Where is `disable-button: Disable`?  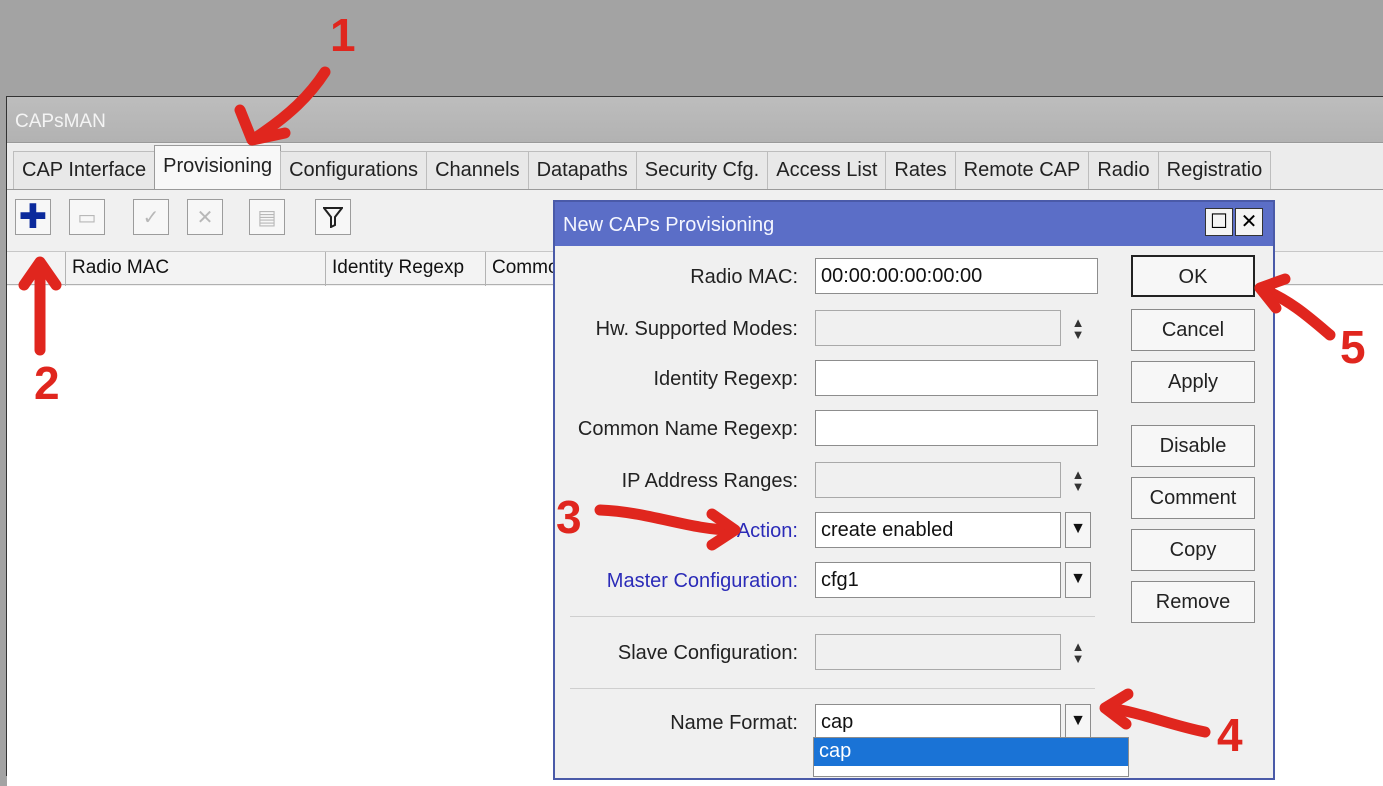 disable-button: Disable is located at coordinates (1193, 446).